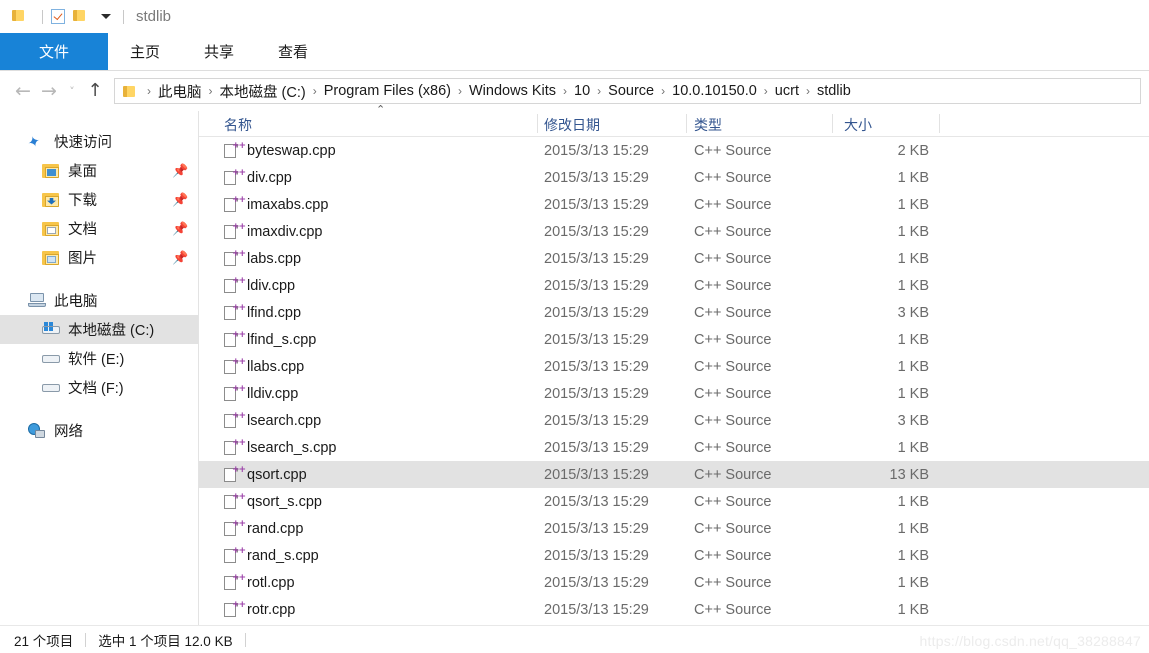  I want to click on file-name-label: llabs.cpp, so click(276, 366).